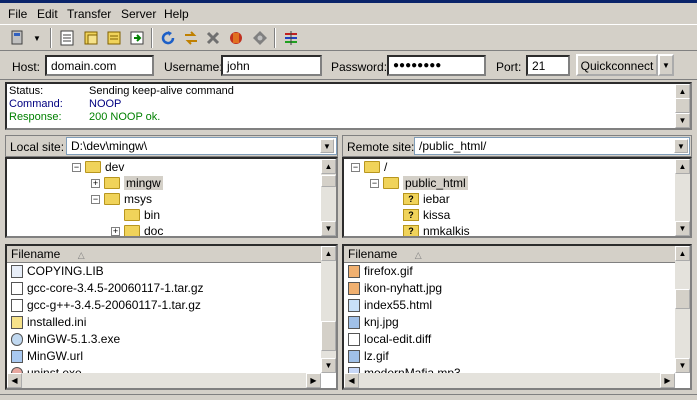 This screenshot has height=400, width=697. Describe the element at coordinates (426, 199) in the screenshot. I see `tree-item: ? iebar` at that location.